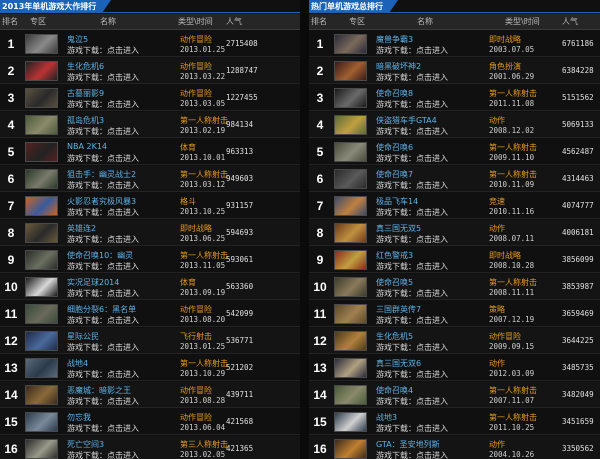 The image size is (600, 459). What do you see at coordinates (394, 93) in the screenshot?
I see `game-title-link: 使命召唤8` at bounding box center [394, 93].